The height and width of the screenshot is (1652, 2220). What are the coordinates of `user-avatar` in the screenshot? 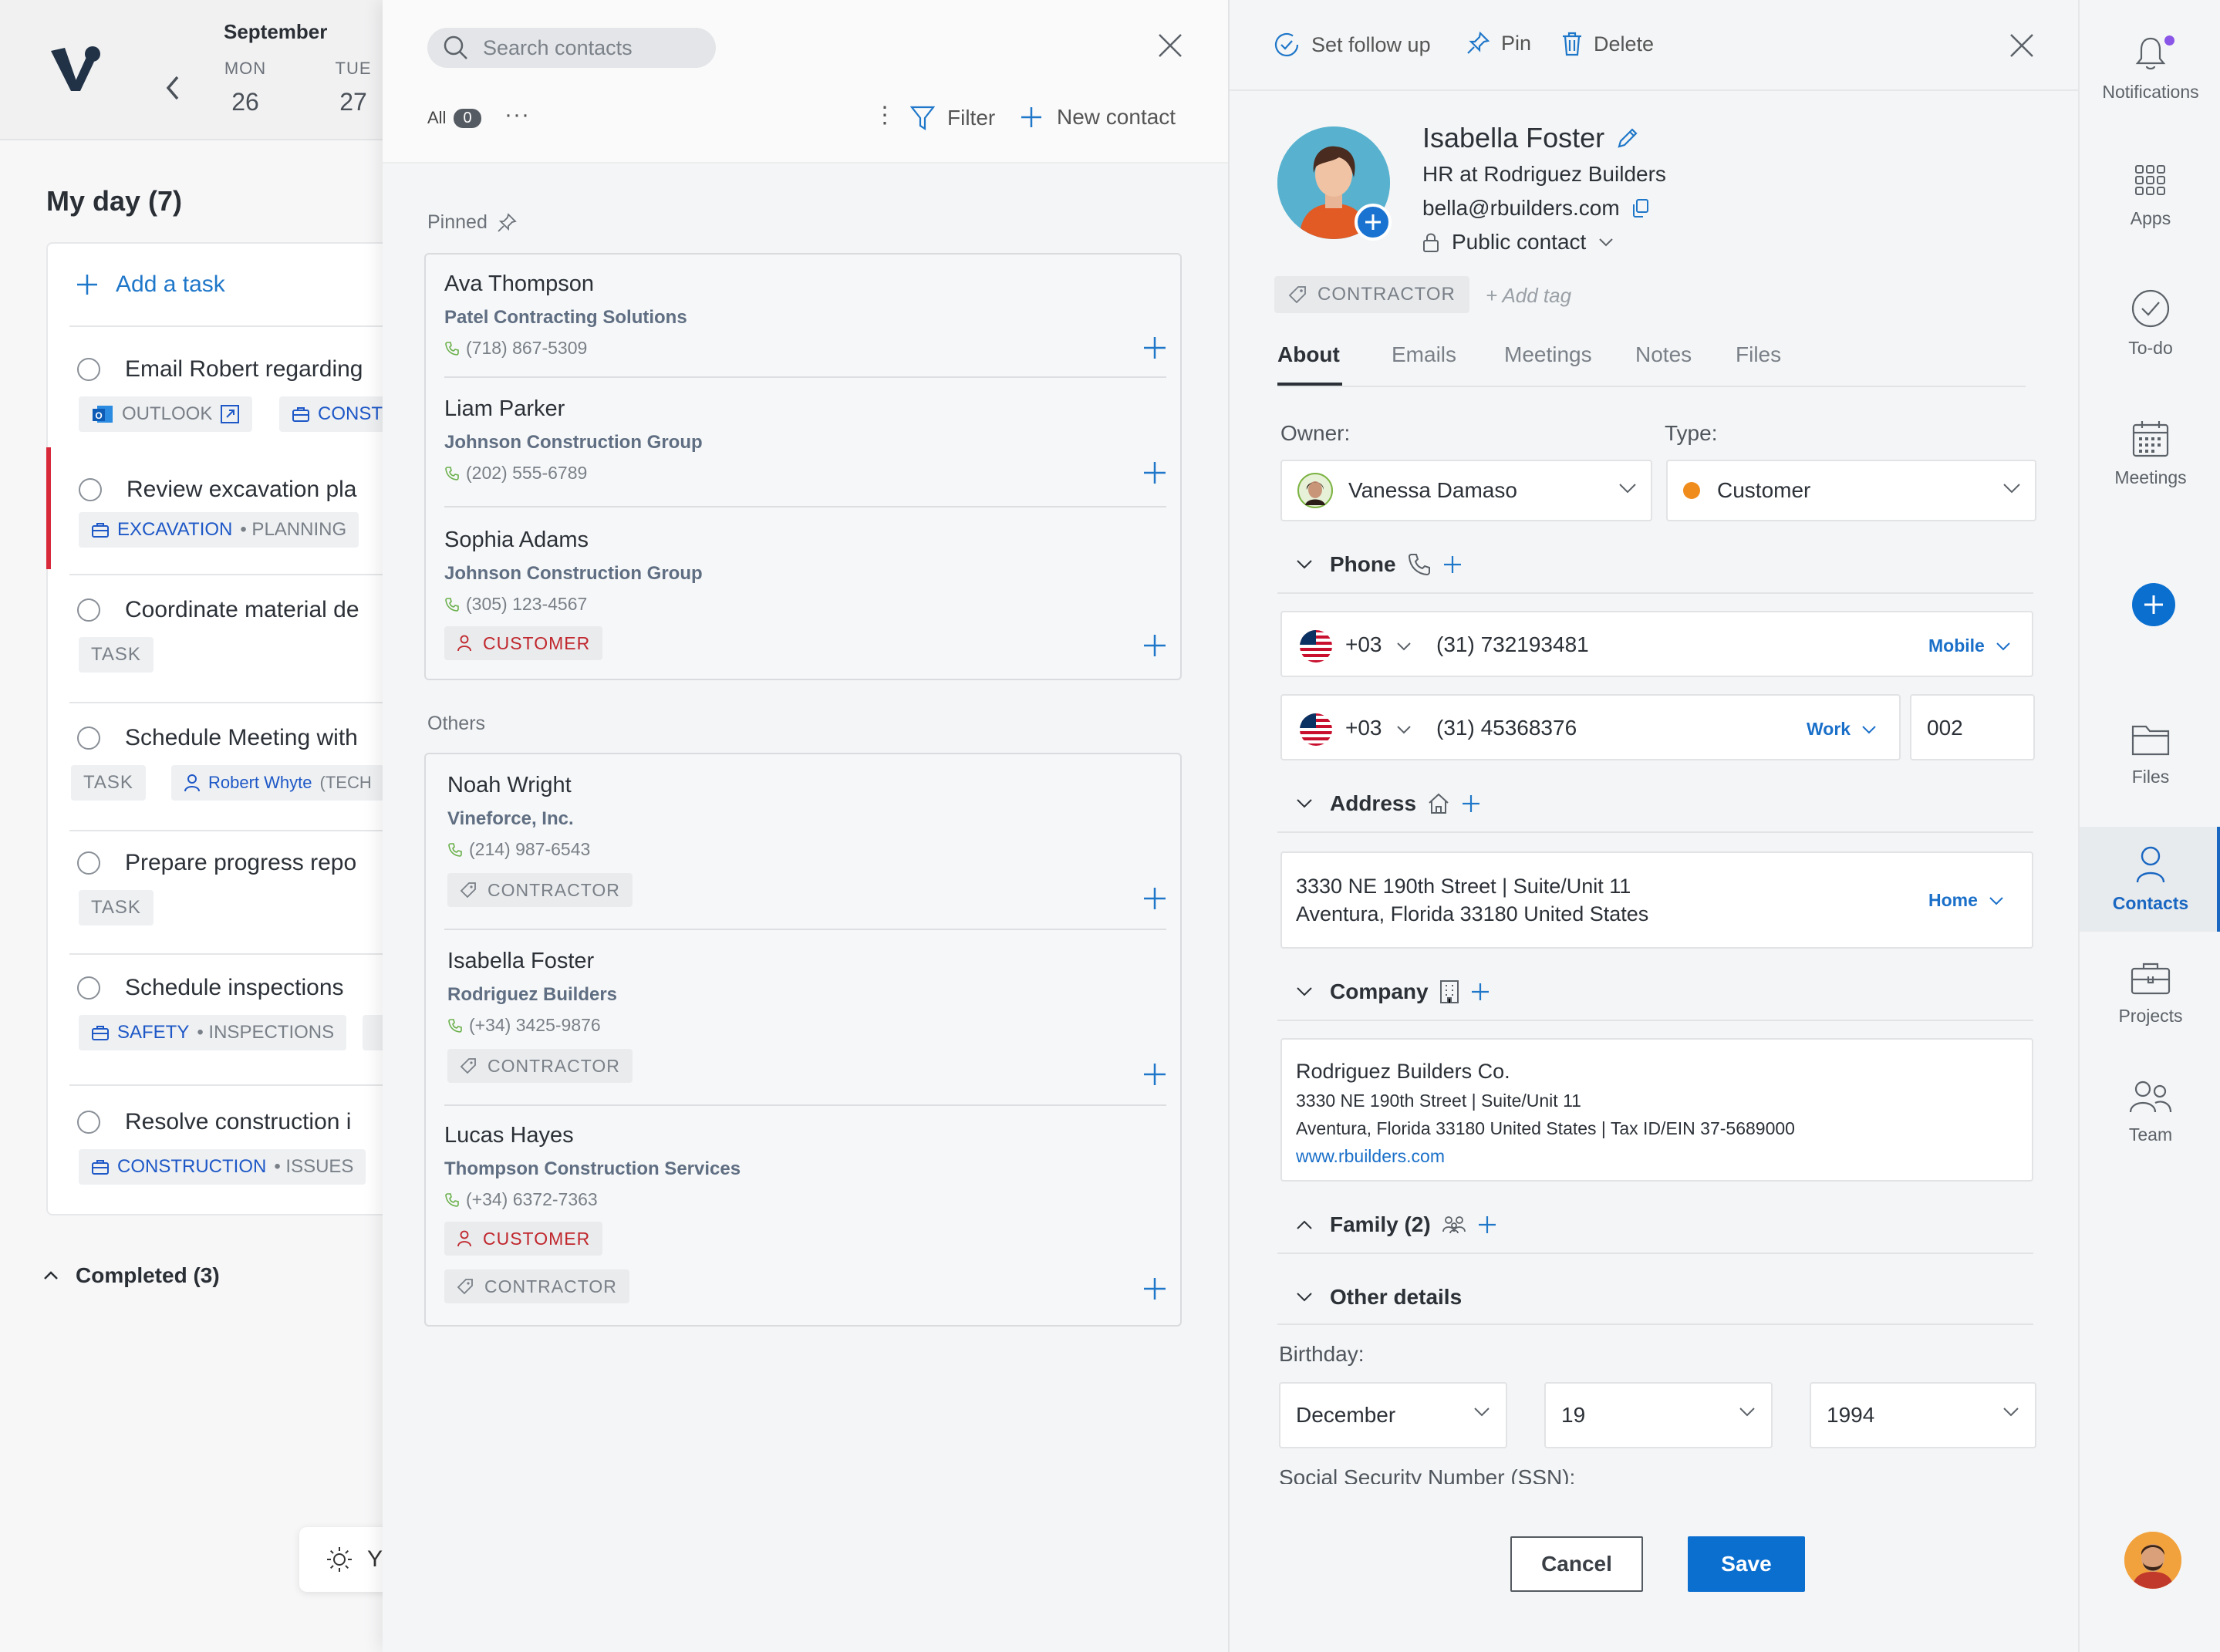 It's located at (2152, 1561).